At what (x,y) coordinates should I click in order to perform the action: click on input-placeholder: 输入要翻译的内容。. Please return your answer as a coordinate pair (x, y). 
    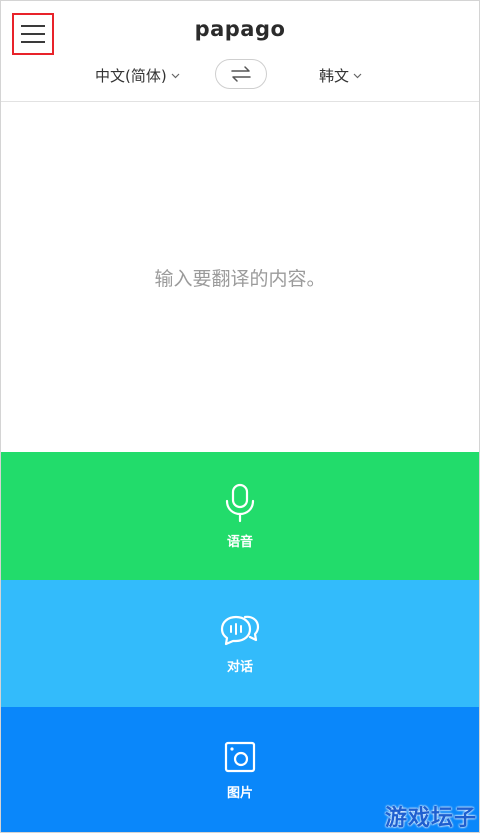
    Looking at the image, I should click on (240, 278).